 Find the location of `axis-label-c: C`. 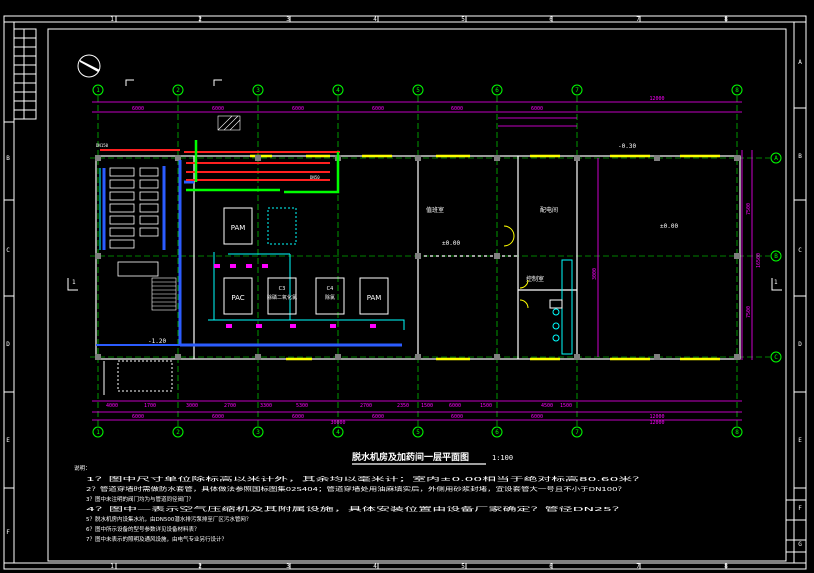

axis-label-c: C is located at coordinates (776, 357).